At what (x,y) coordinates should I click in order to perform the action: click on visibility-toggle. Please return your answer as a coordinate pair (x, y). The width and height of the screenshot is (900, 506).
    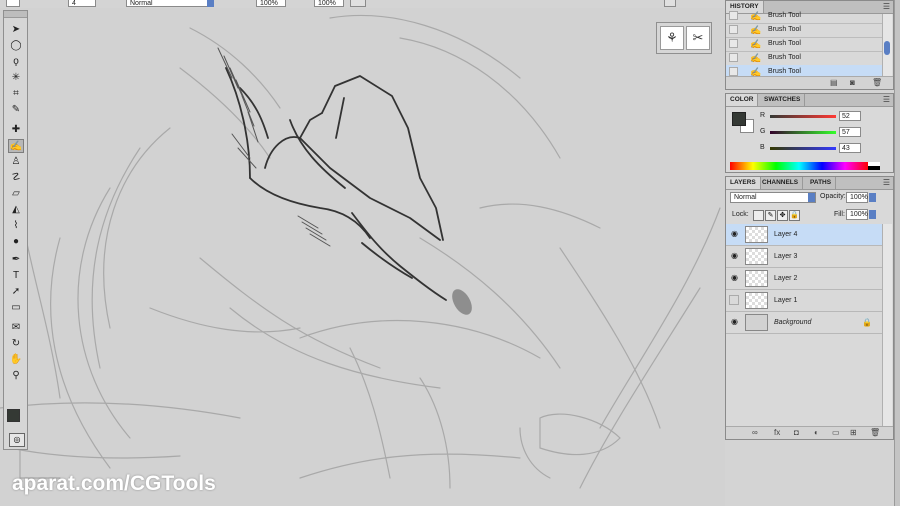
    Looking at the image, I should click on (734, 300).